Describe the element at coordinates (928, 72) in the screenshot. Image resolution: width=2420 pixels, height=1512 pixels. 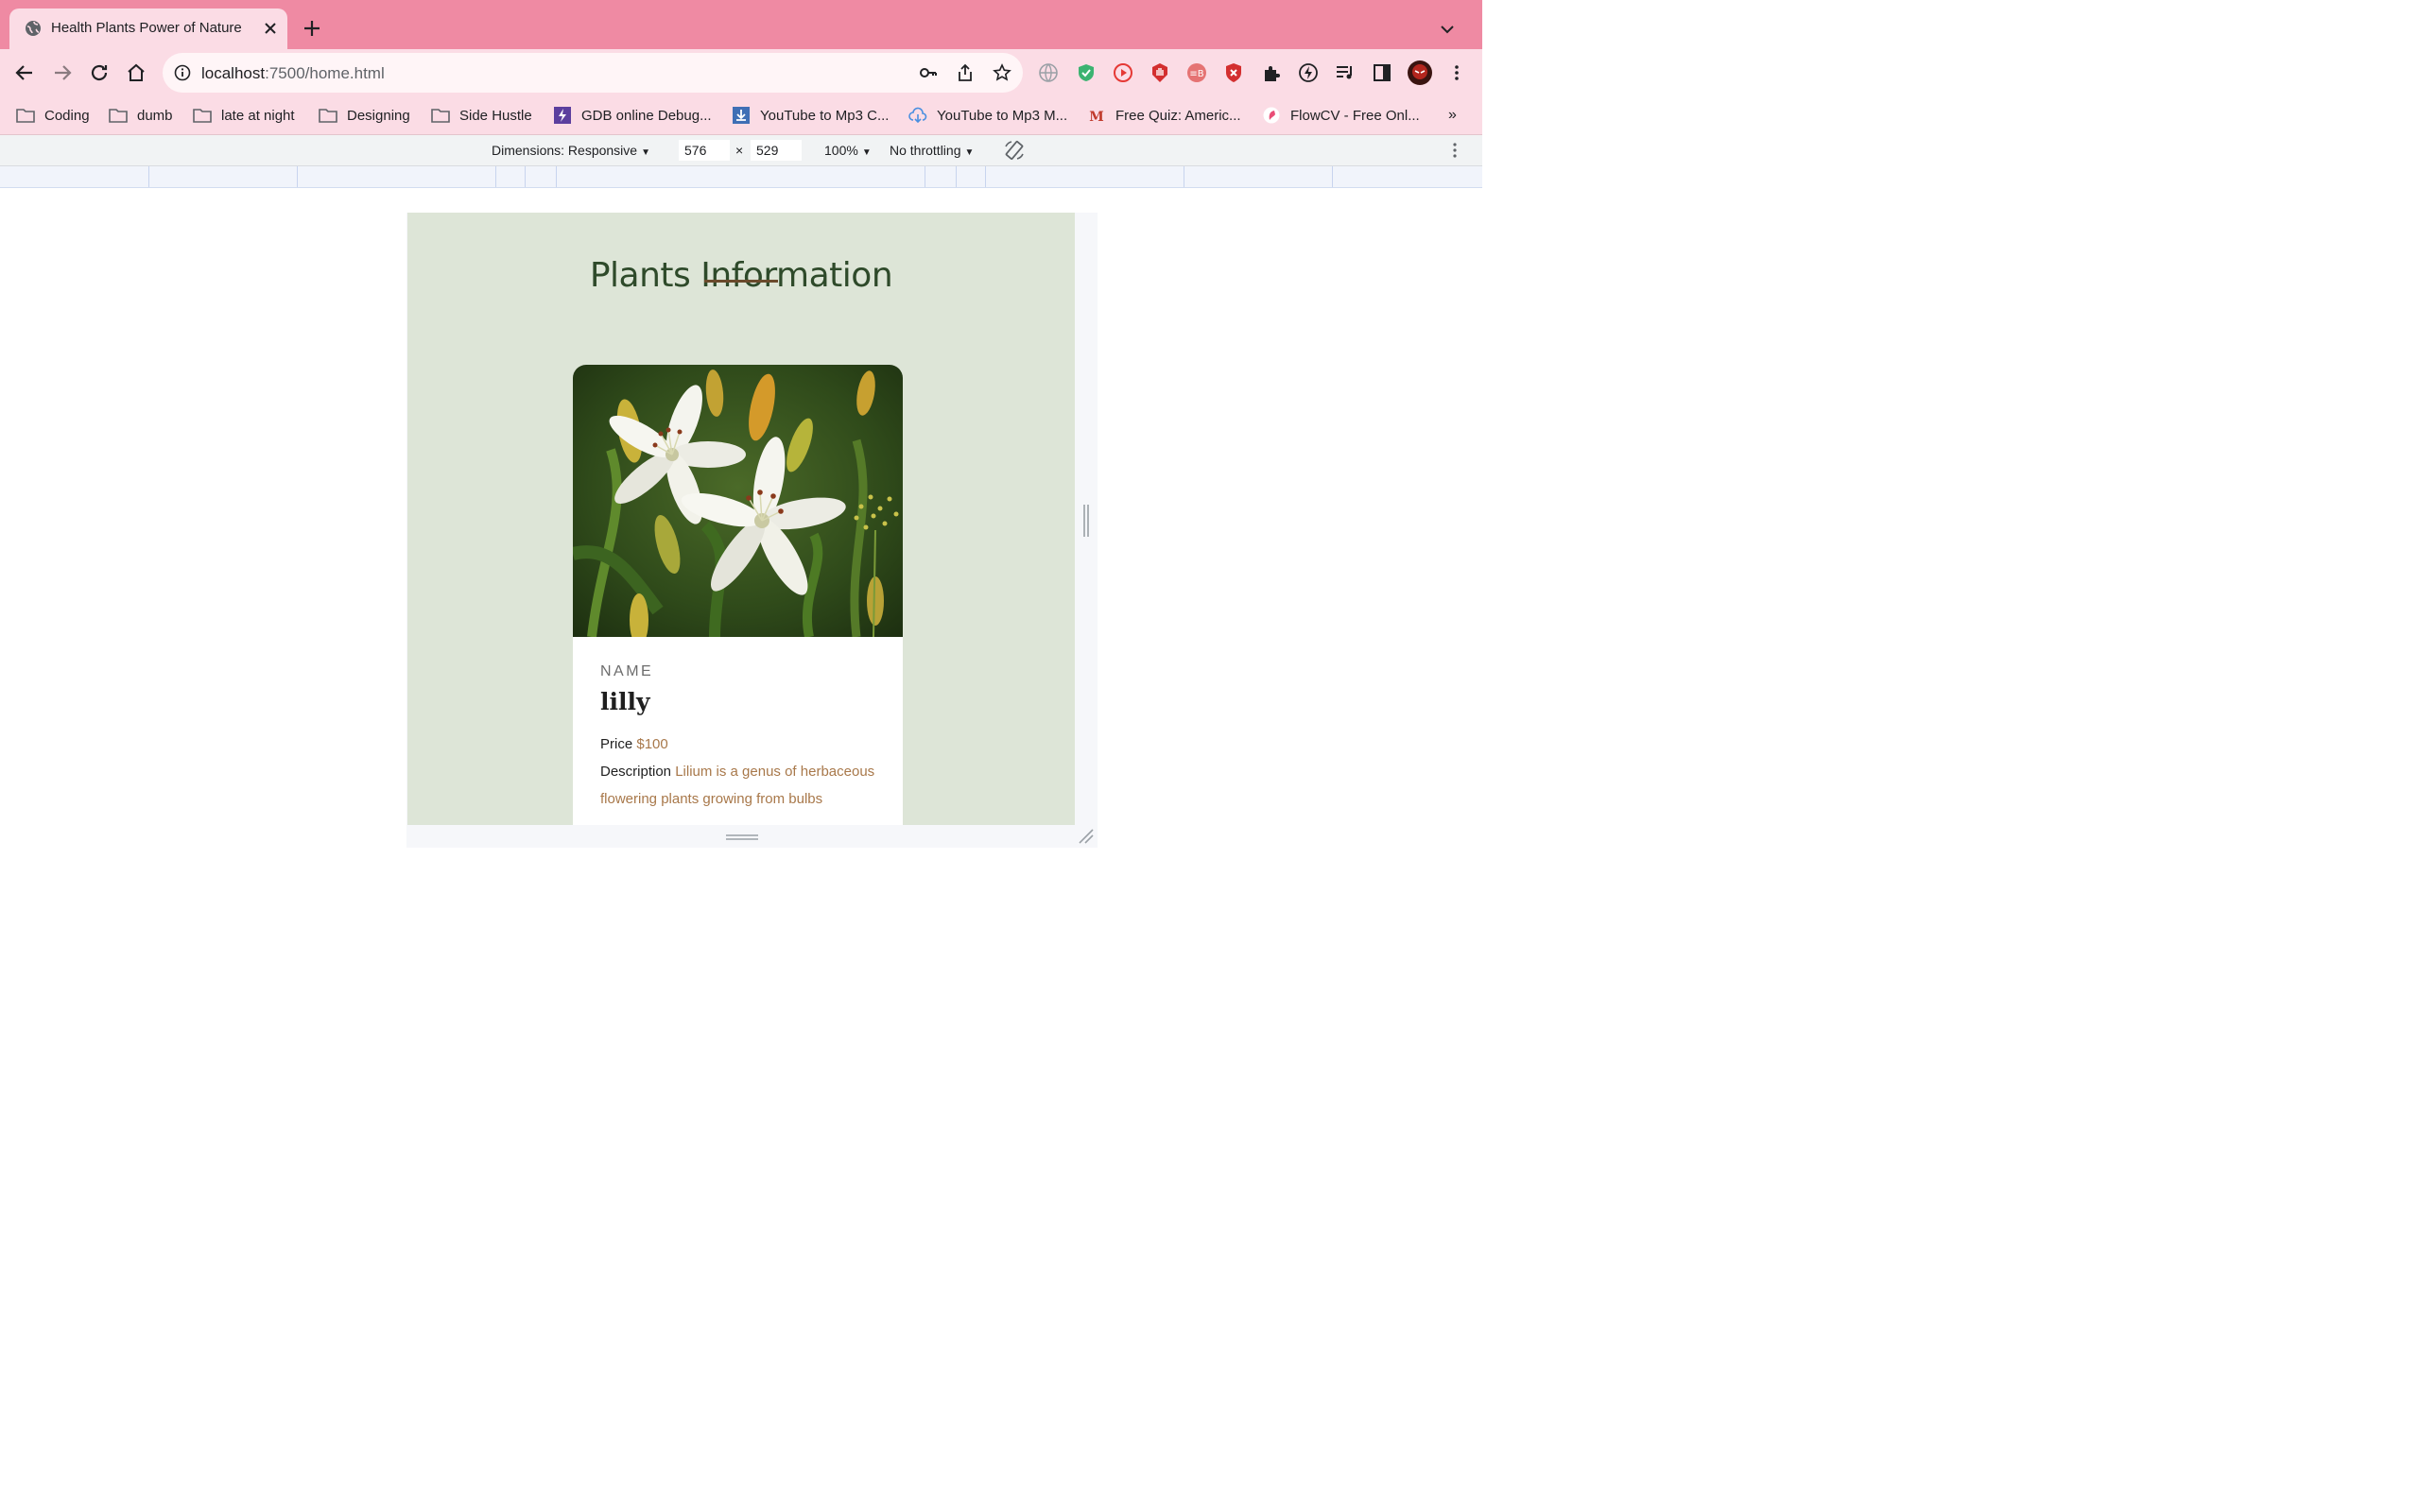
I see `key-icon` at that location.